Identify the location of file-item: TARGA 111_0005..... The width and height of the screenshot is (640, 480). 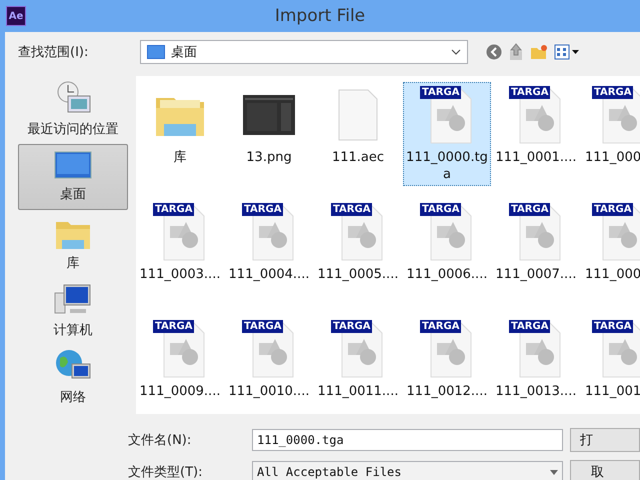
(358, 242).